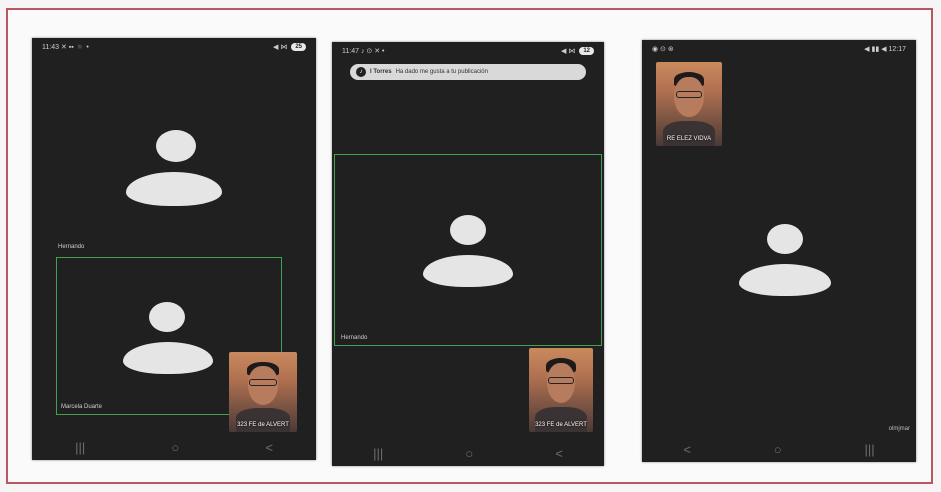  What do you see at coordinates (689, 104) in the screenshot?
I see `self-video-thumbnail: RE ELEZ VIDVA` at bounding box center [689, 104].